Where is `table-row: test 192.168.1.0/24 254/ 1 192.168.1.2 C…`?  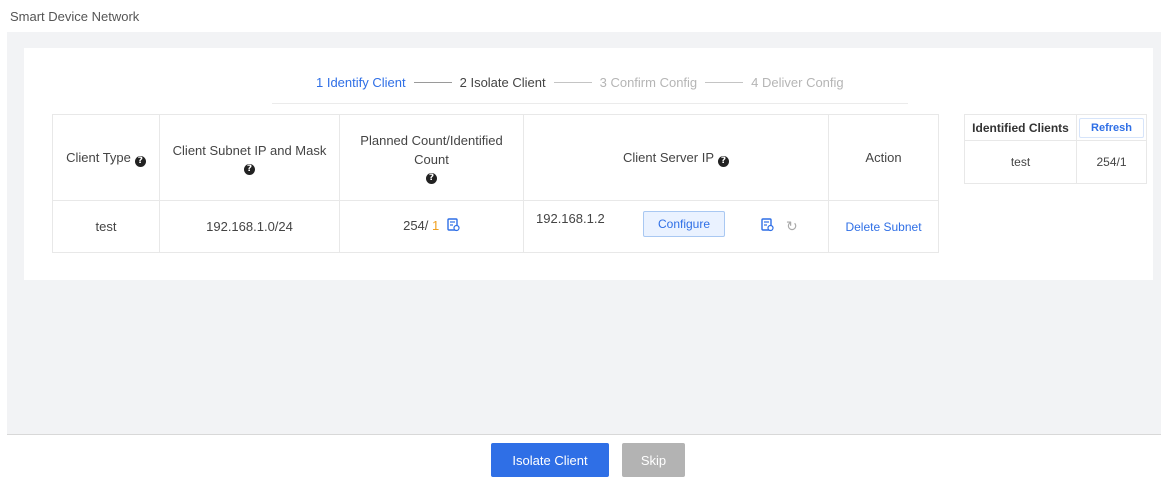
table-row: test 192.168.1.0/24 254/ 1 192.168.1.2 C… is located at coordinates (495, 226).